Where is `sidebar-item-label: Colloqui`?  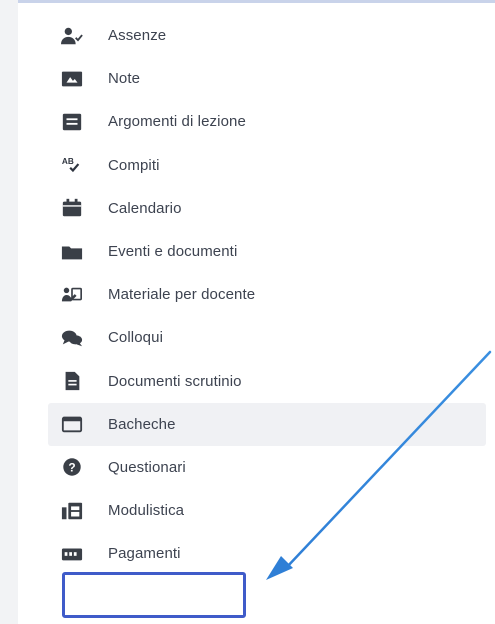
sidebar-item-label: Colloqui is located at coordinates (135, 338).